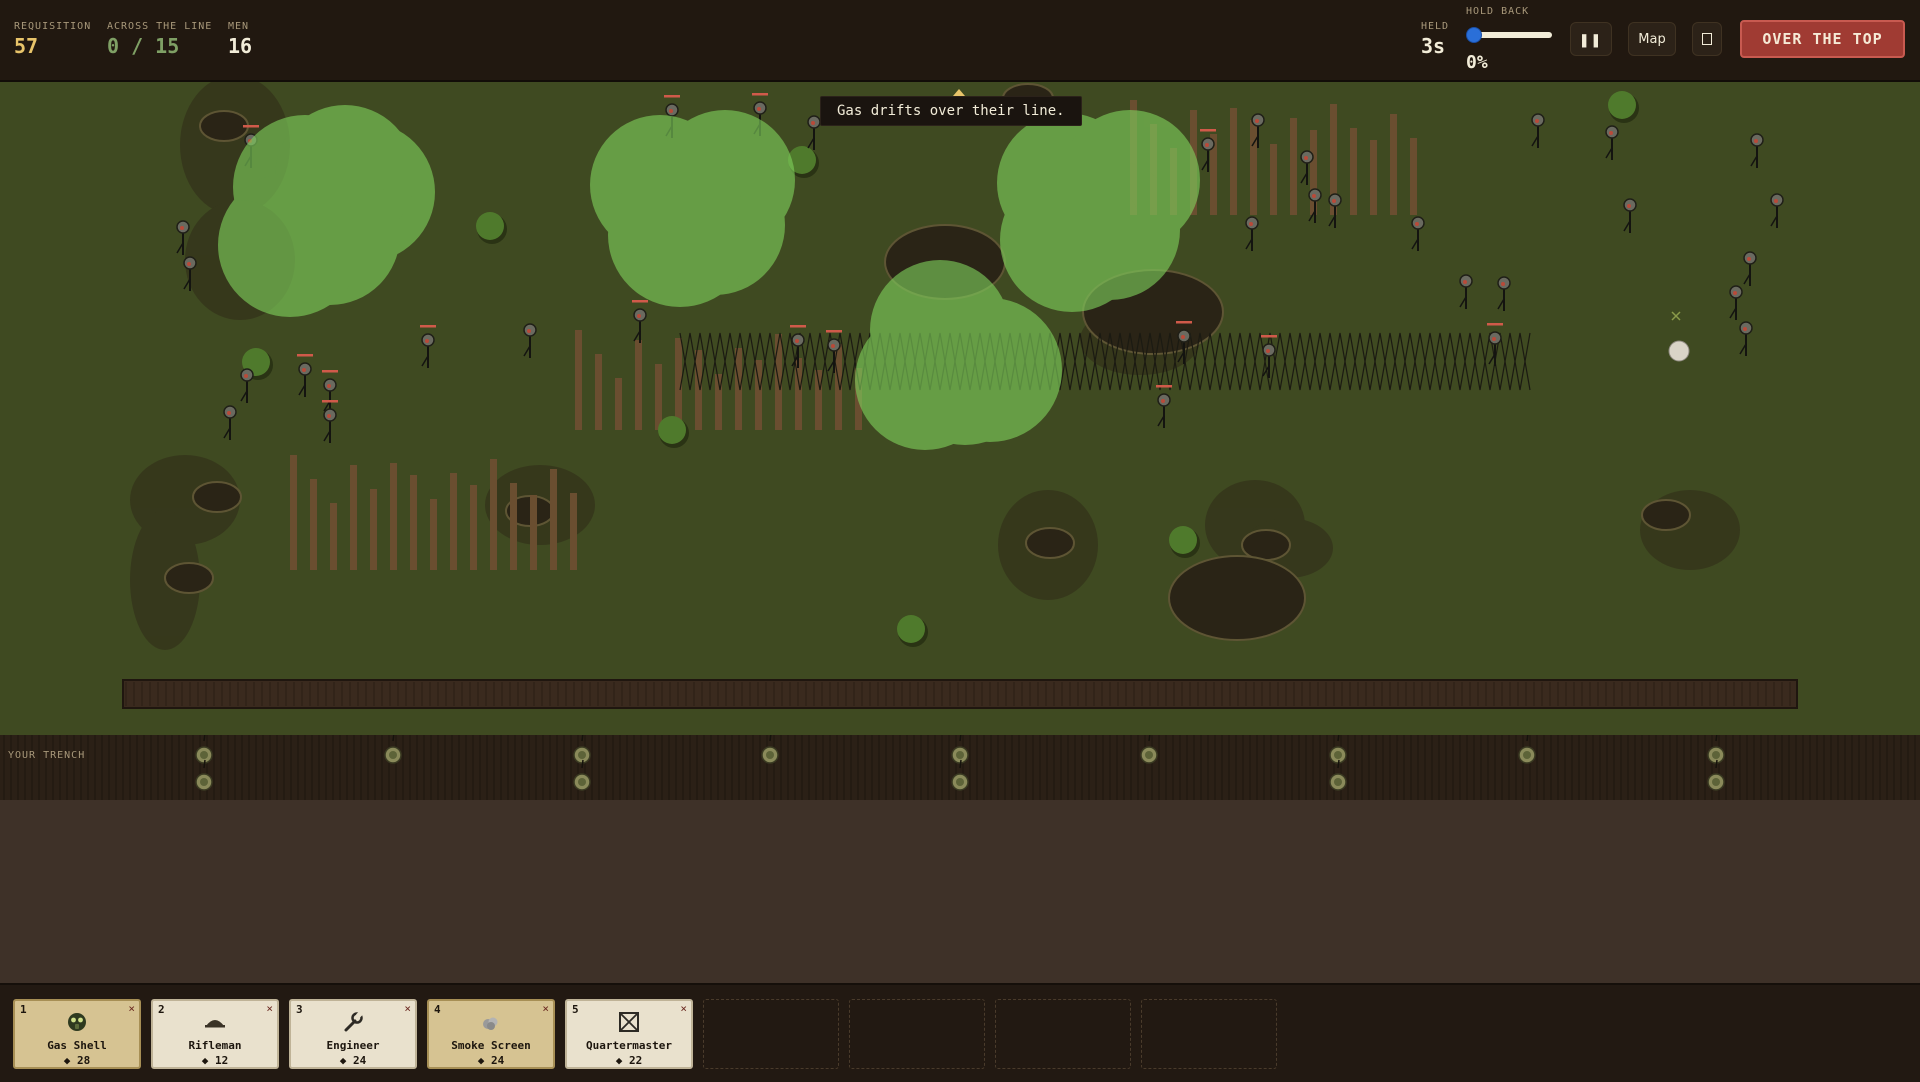  Describe the element at coordinates (47, 755) in the screenshot. I see `your-trench-label: YOUR TRENCH` at that location.